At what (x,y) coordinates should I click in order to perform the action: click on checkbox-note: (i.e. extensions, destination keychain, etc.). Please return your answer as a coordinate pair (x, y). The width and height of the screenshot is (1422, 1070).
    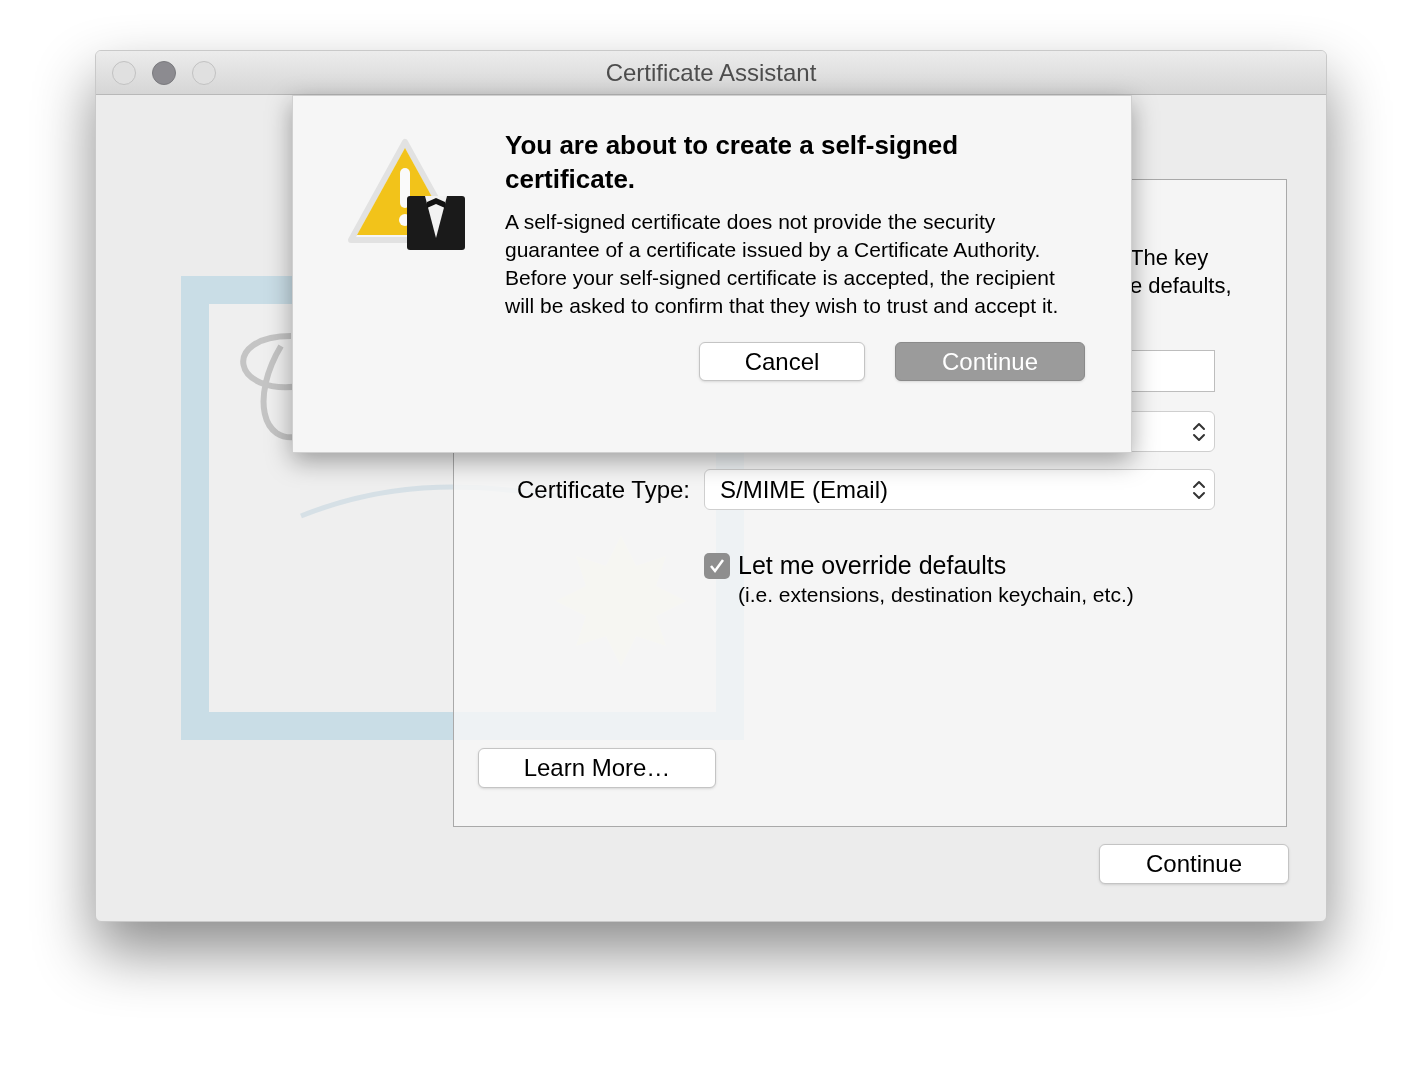
    Looking at the image, I should click on (936, 595).